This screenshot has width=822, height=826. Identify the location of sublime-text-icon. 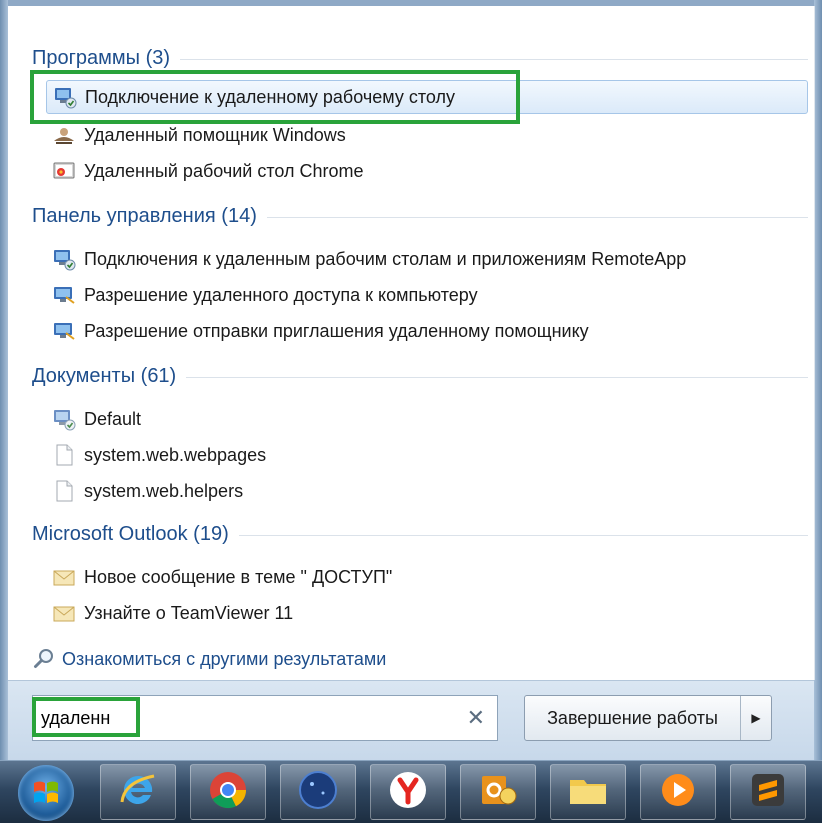
(768, 792).